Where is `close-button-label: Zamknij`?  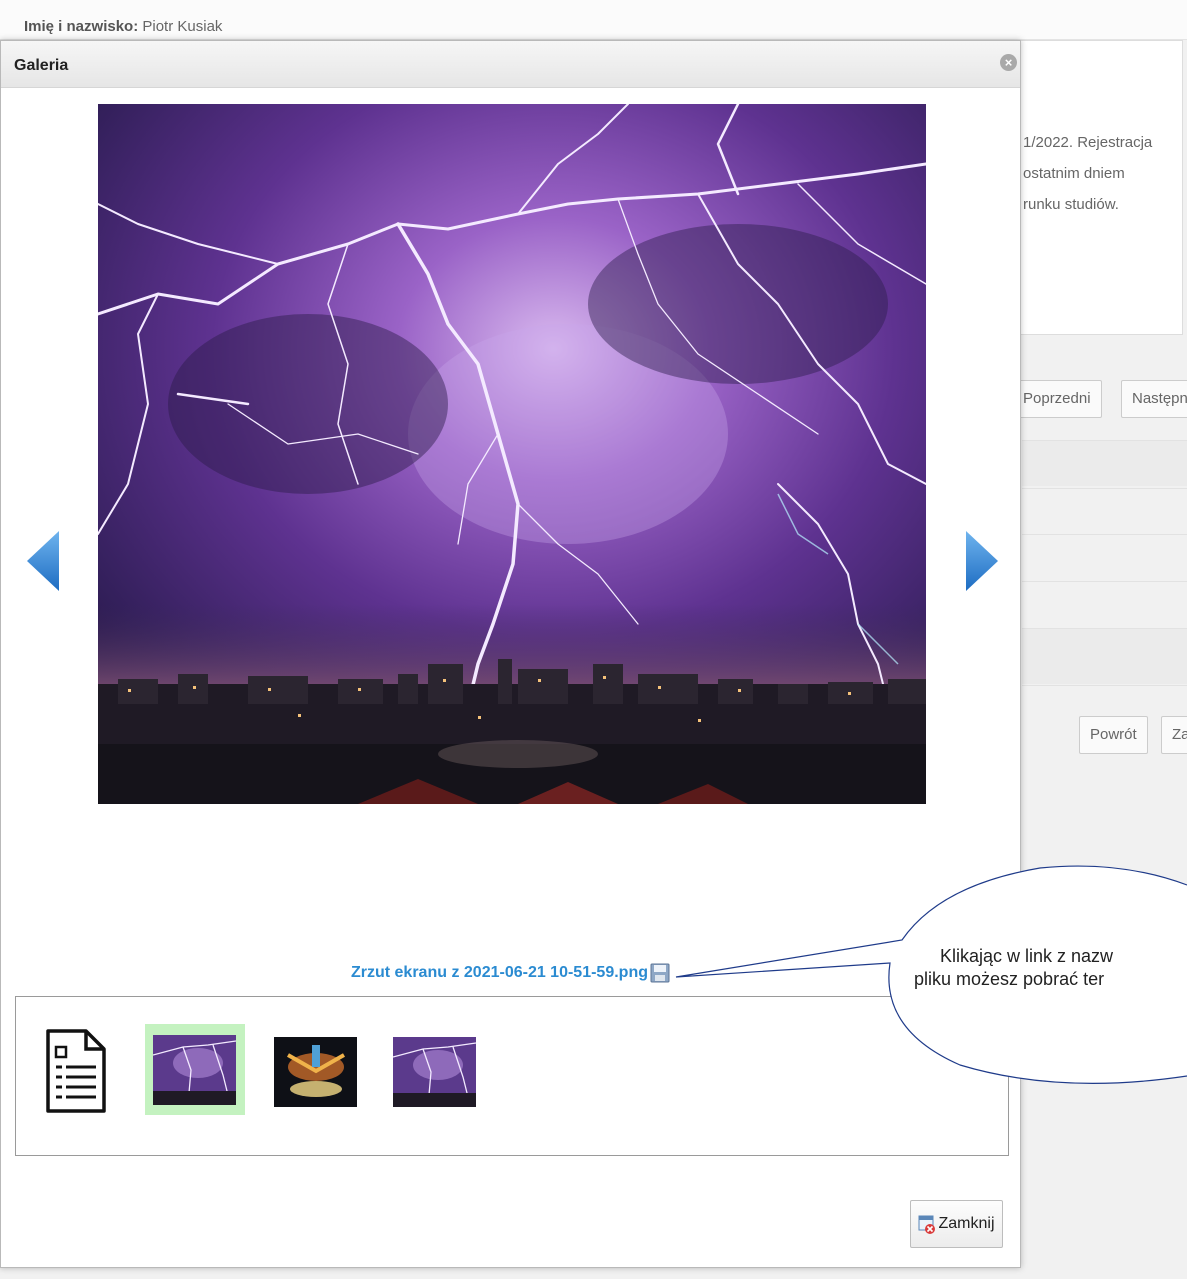
close-button-label: Zamknij is located at coordinates (966, 1223).